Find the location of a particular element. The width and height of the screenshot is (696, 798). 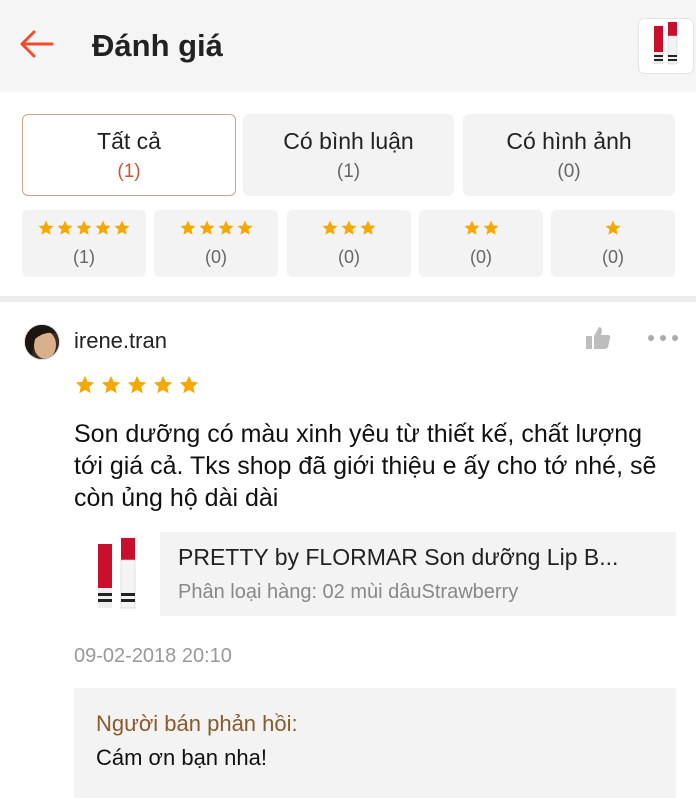

tab-count: (0) is located at coordinates (569, 171).